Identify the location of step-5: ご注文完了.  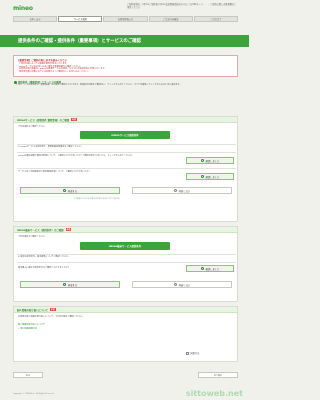
(216, 19).